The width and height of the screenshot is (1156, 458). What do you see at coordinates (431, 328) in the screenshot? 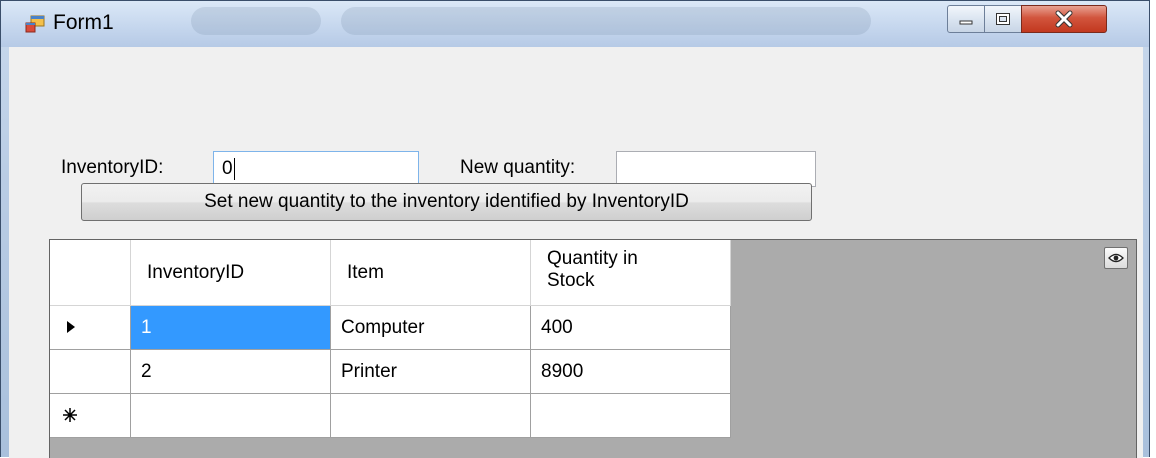
I see `grid-cell: Computer` at bounding box center [431, 328].